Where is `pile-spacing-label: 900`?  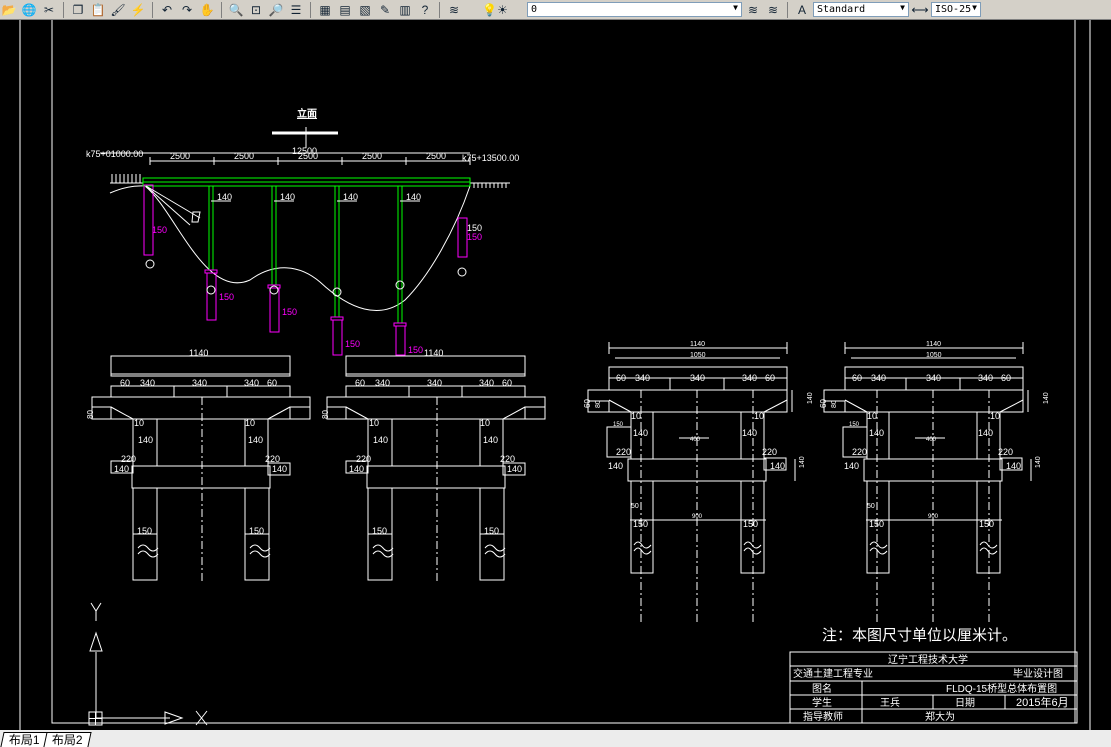 pile-spacing-label: 900 is located at coordinates (933, 517).